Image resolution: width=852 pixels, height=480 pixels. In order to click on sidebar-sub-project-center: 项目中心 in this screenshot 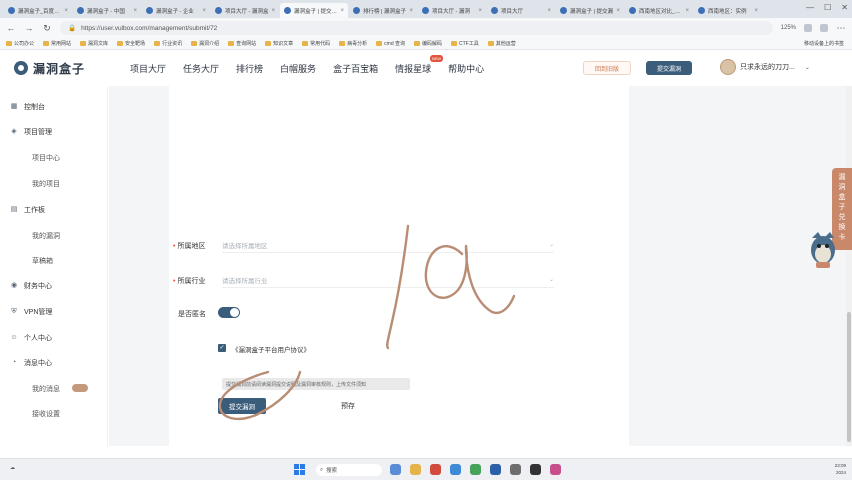, I will do `click(46, 158)`.